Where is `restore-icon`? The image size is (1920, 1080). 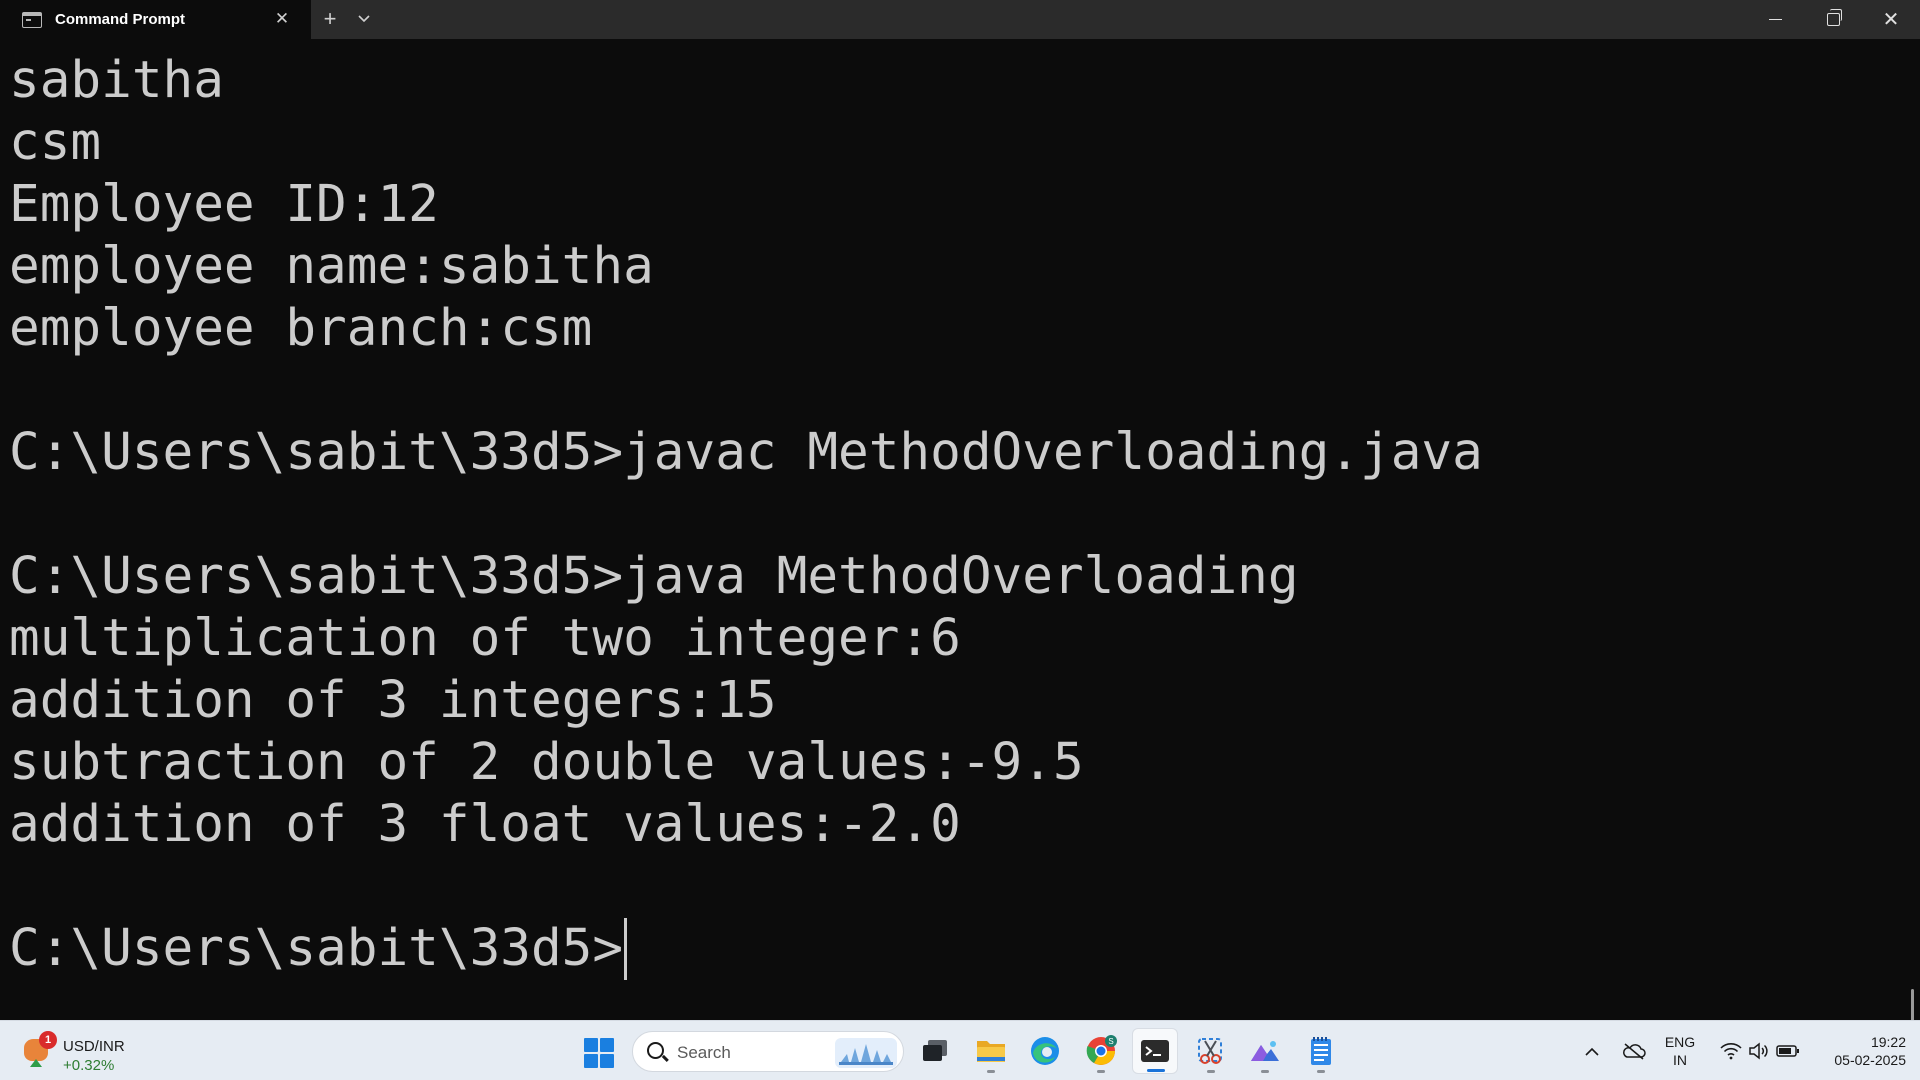
restore-icon is located at coordinates (1834, 17).